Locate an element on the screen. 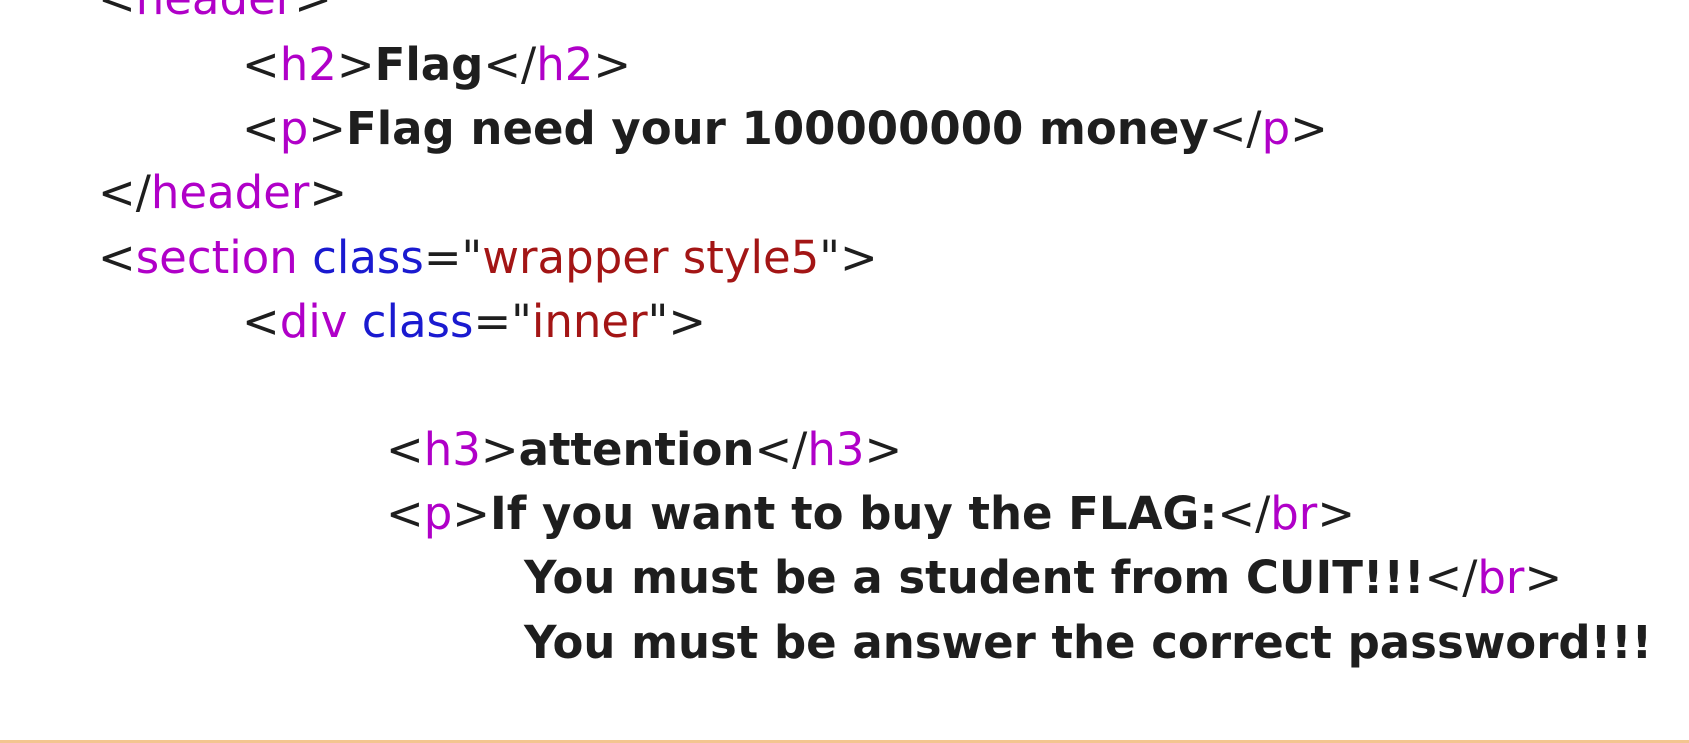 This screenshot has width=1689, height=743. p2-text: If you want to buy the FLAG: is located at coordinates (854, 513).